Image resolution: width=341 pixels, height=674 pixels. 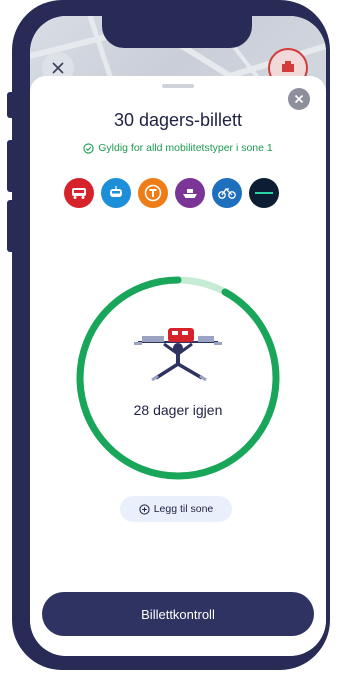 I want to click on bus-icon, so click(x=79, y=193).